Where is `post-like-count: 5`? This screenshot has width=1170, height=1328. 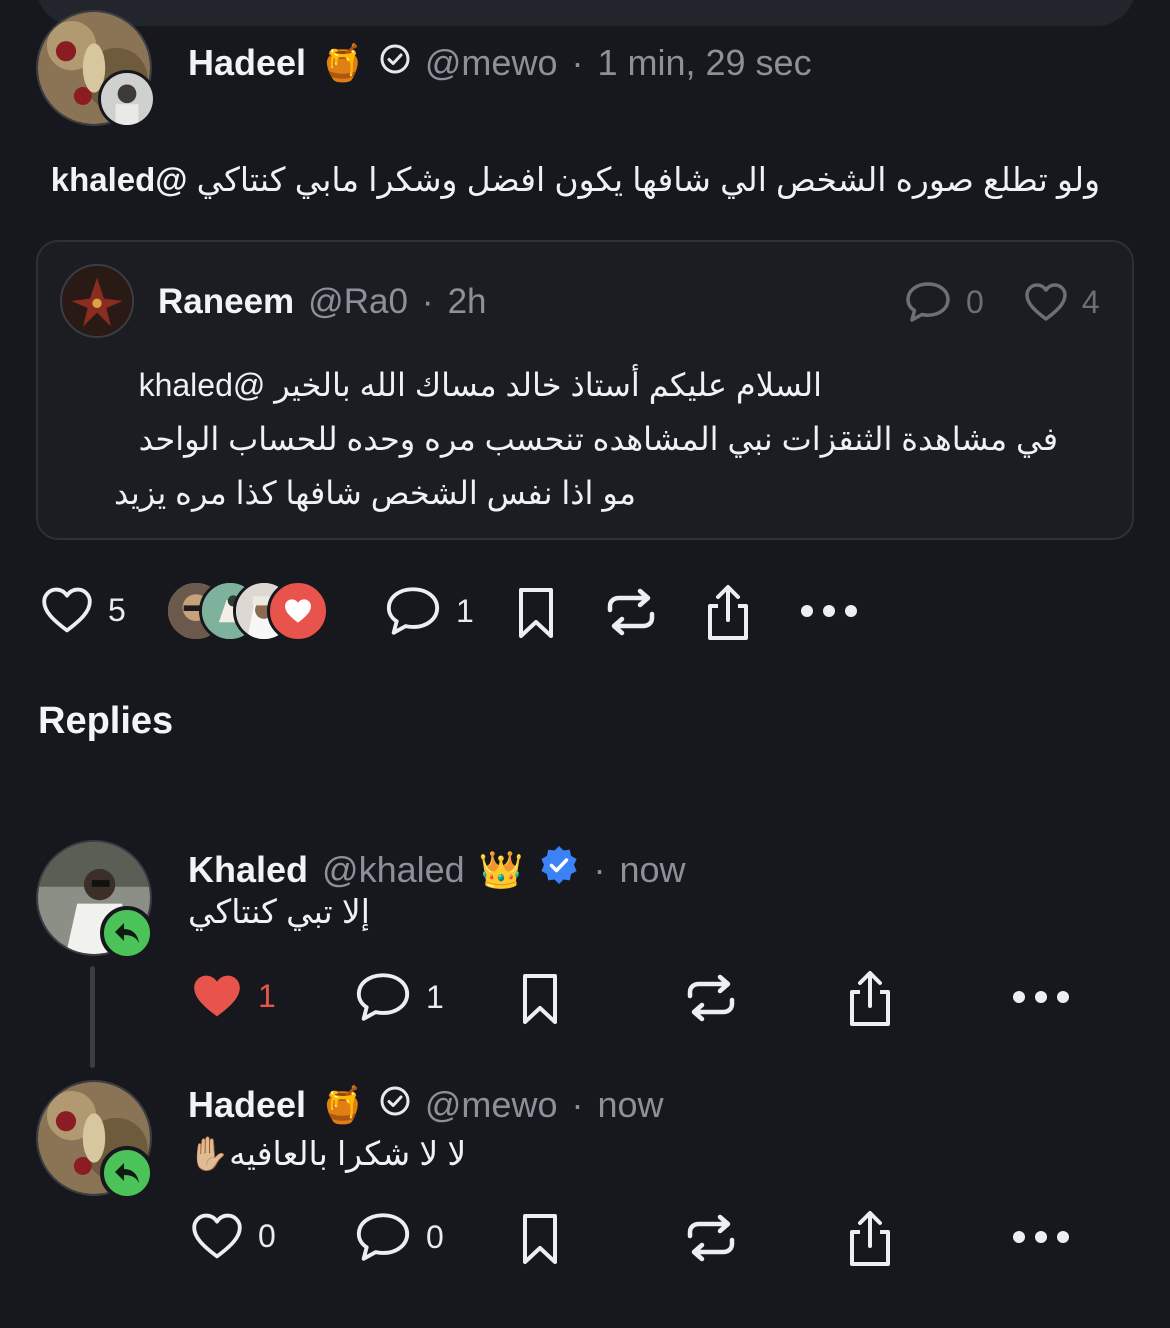
post-like-count: 5 is located at coordinates (117, 609).